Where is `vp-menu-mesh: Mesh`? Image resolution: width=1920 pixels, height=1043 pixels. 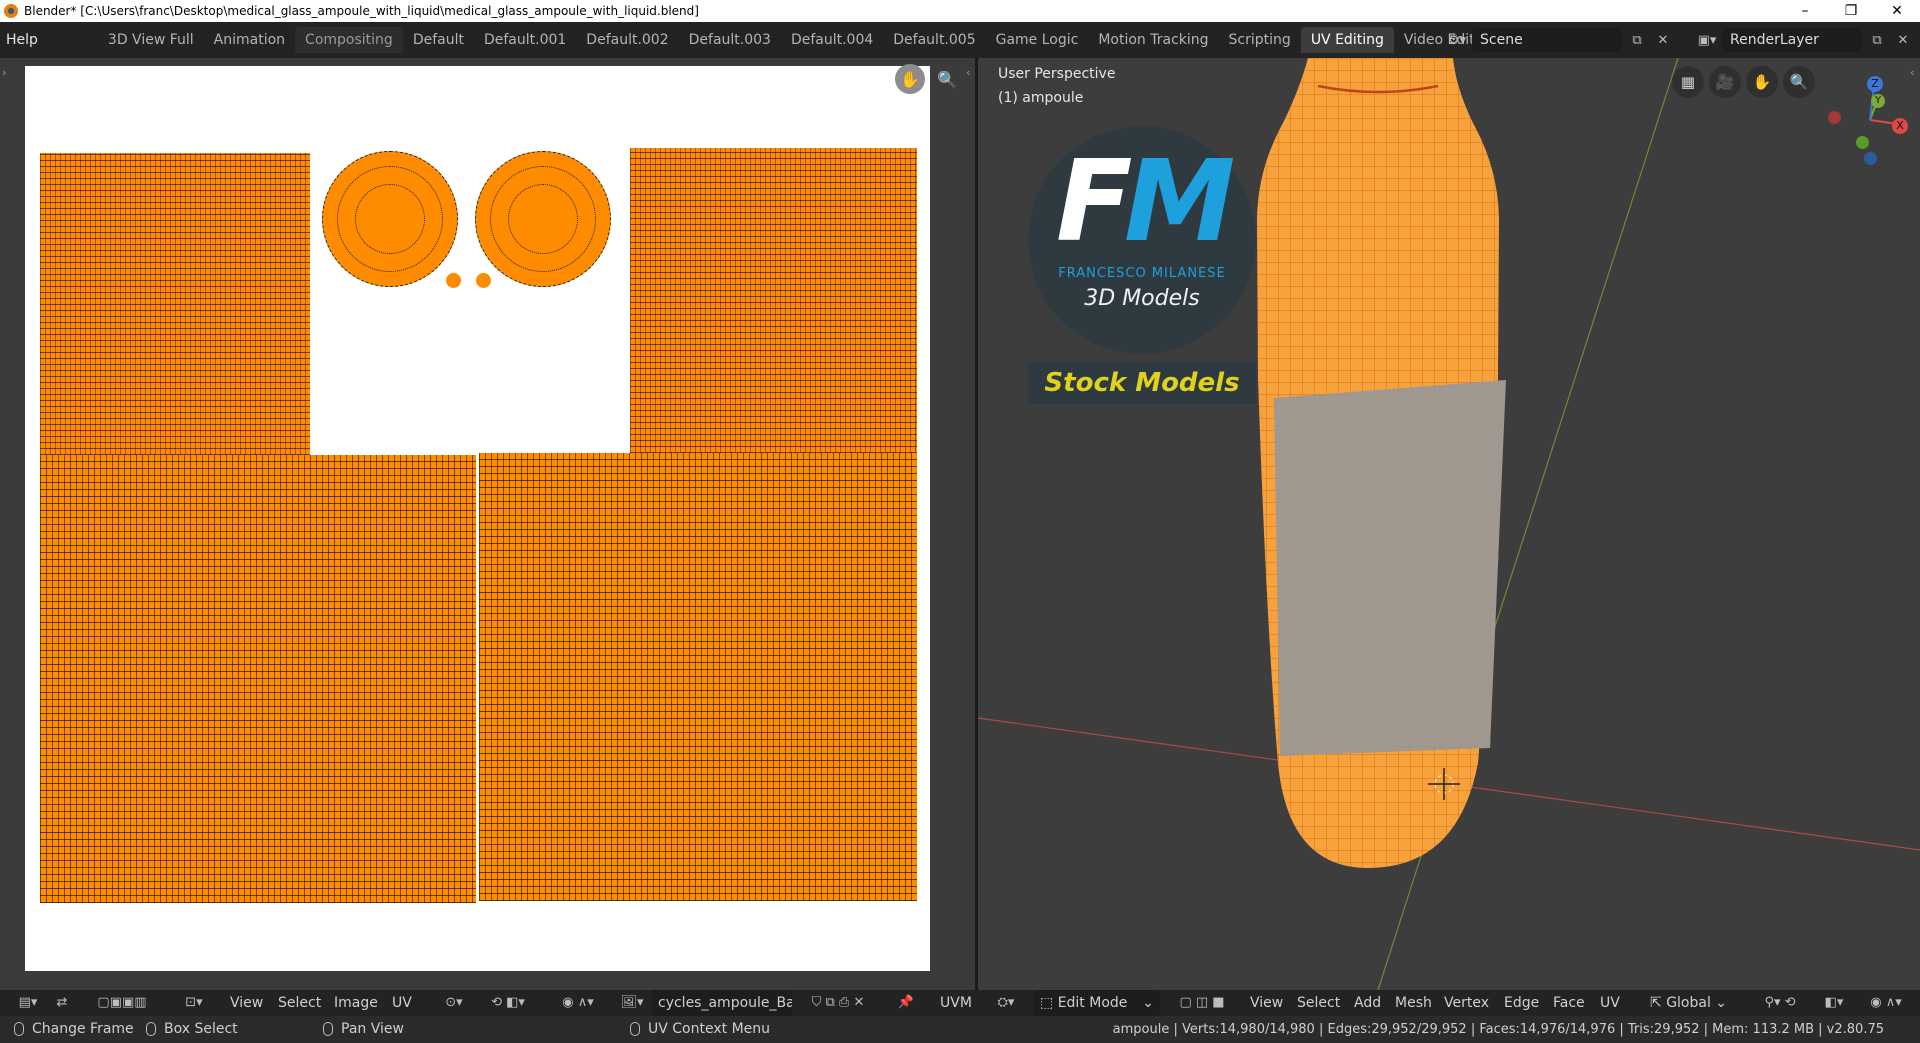
vp-menu-mesh: Mesh is located at coordinates (1413, 1003).